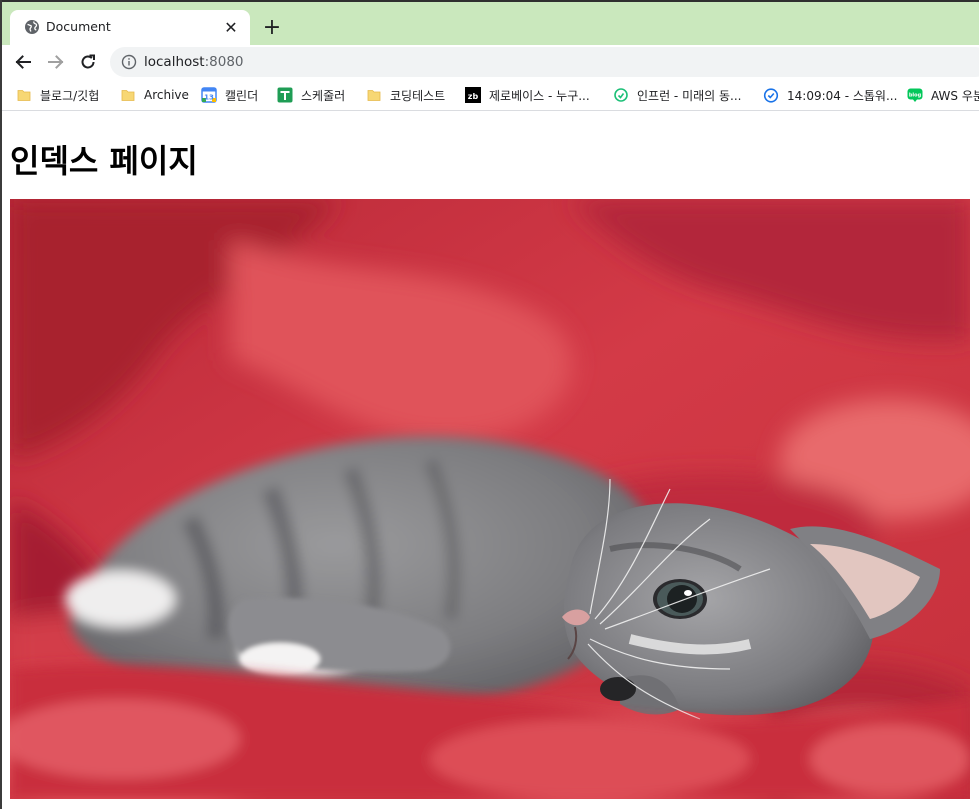  I want to click on toolbar: localhost:8080, so click(489, 62).